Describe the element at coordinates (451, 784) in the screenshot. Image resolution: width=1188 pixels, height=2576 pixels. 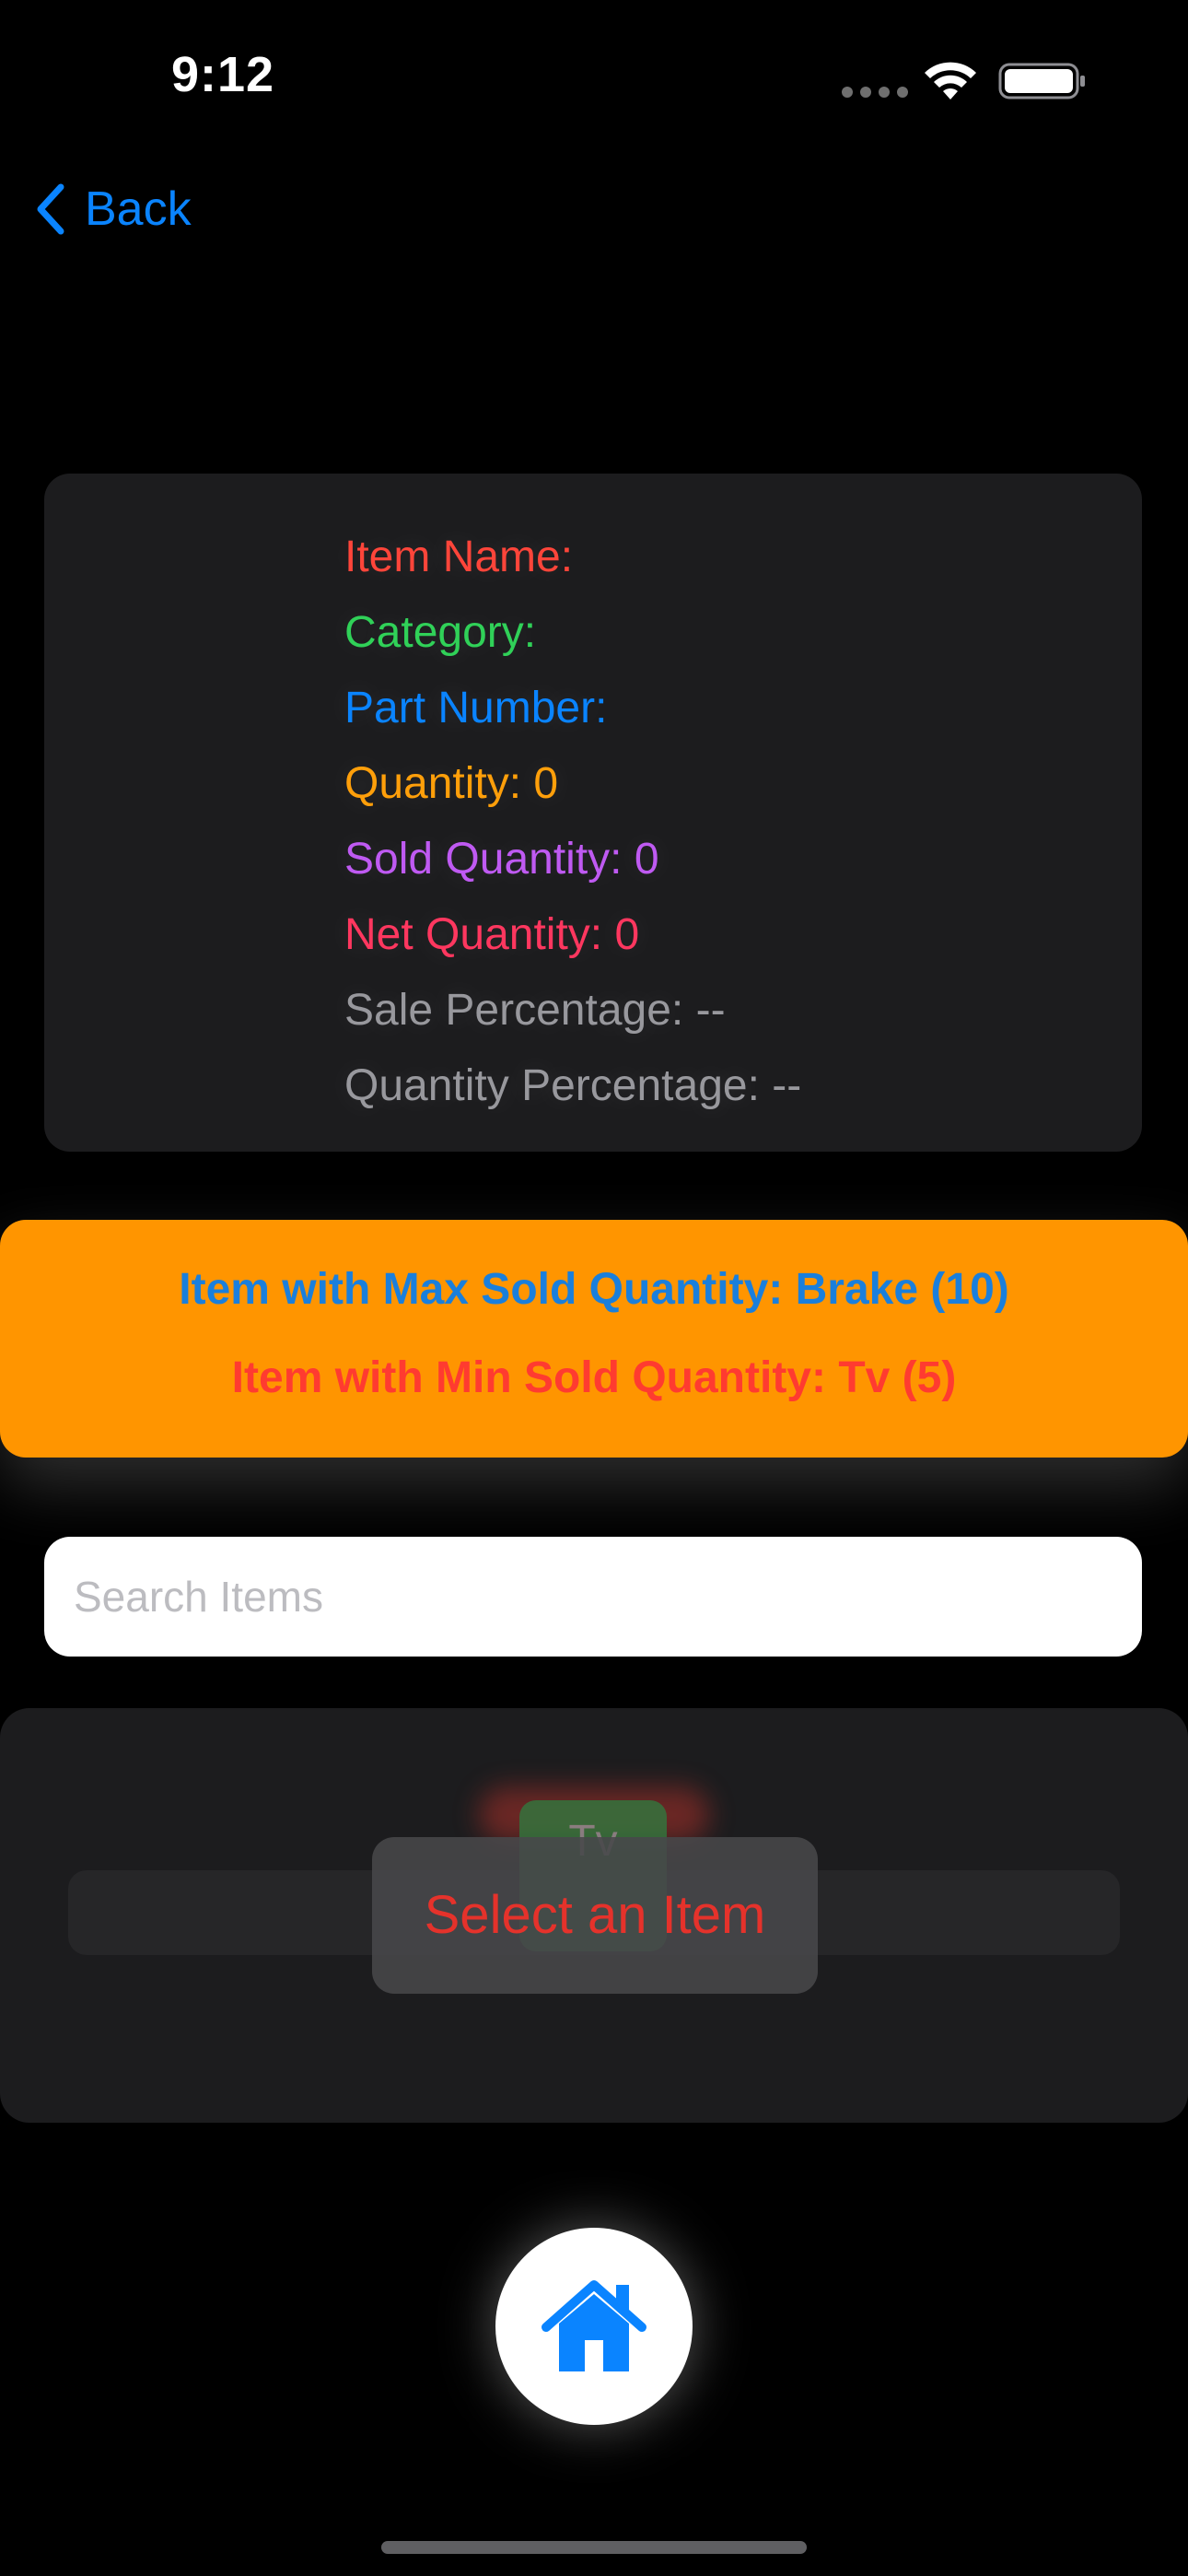
I see `quantity-label: Quantity: 0` at that location.